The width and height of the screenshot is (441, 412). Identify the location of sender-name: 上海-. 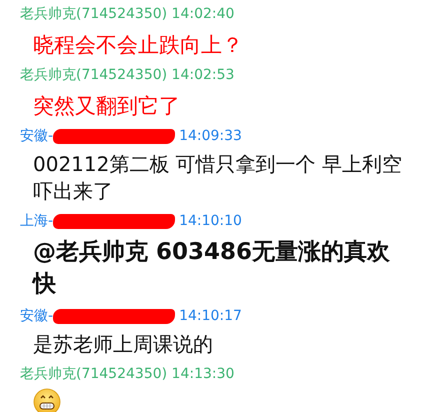
(37, 221).